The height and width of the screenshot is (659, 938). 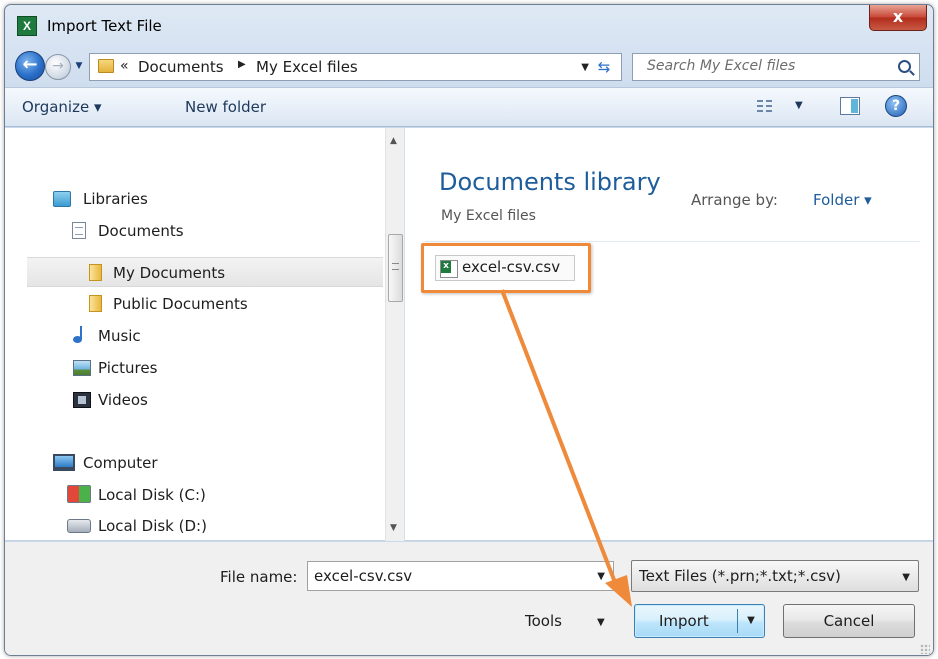 I want to click on import-dropdown-icon: ▼, so click(x=751, y=621).